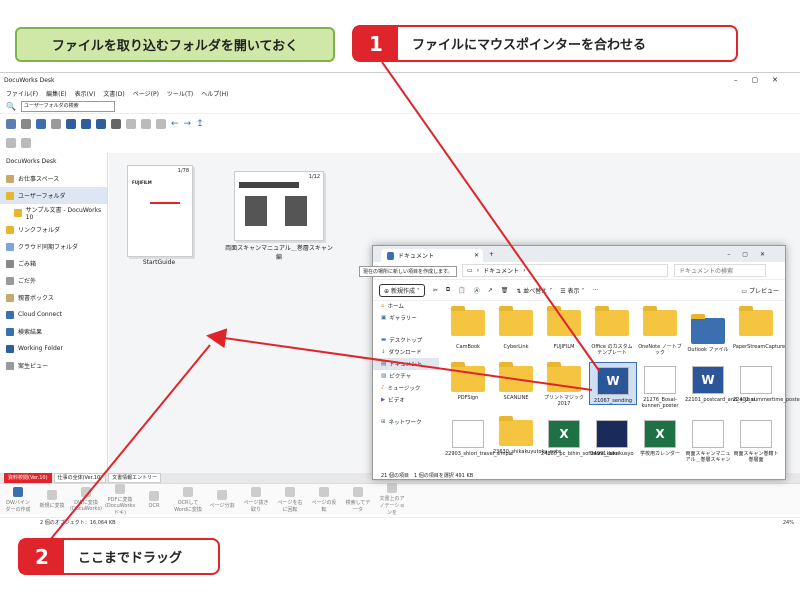  Describe the element at coordinates (180, 93) in the screenshot. I see `menu-tools: ツール(T)` at that location.